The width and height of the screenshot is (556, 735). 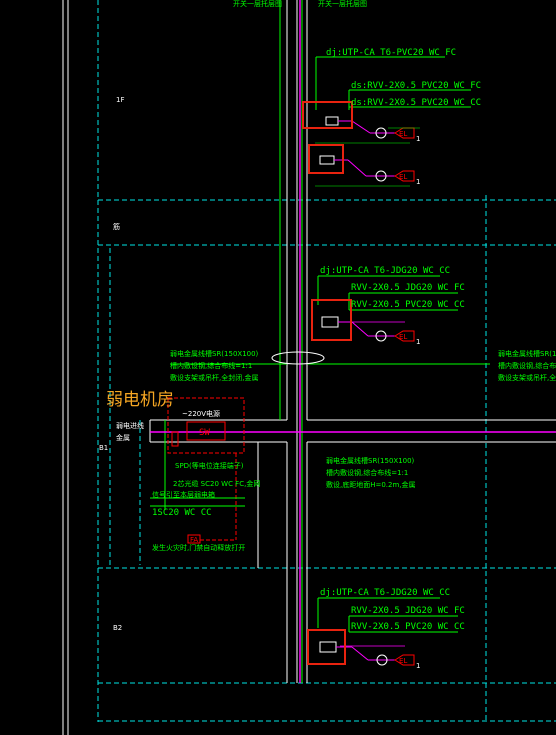 I want to click on c2-signal-cable-2-label: RVV-2X0.5 PVC20 WC CC, so click(x=408, y=305).